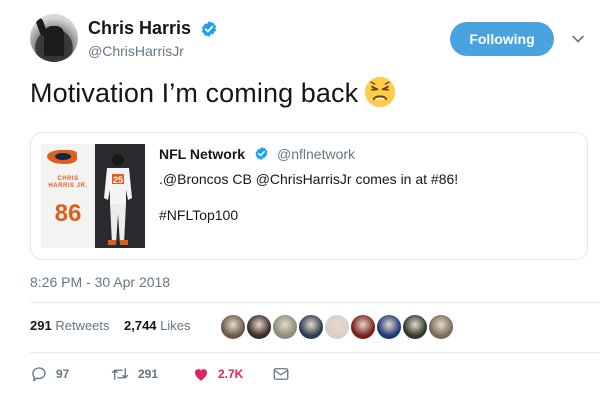 Image resolution: width=612 pixels, height=402 pixels. I want to click on retweets-stat: 291 Retweets, so click(70, 326).